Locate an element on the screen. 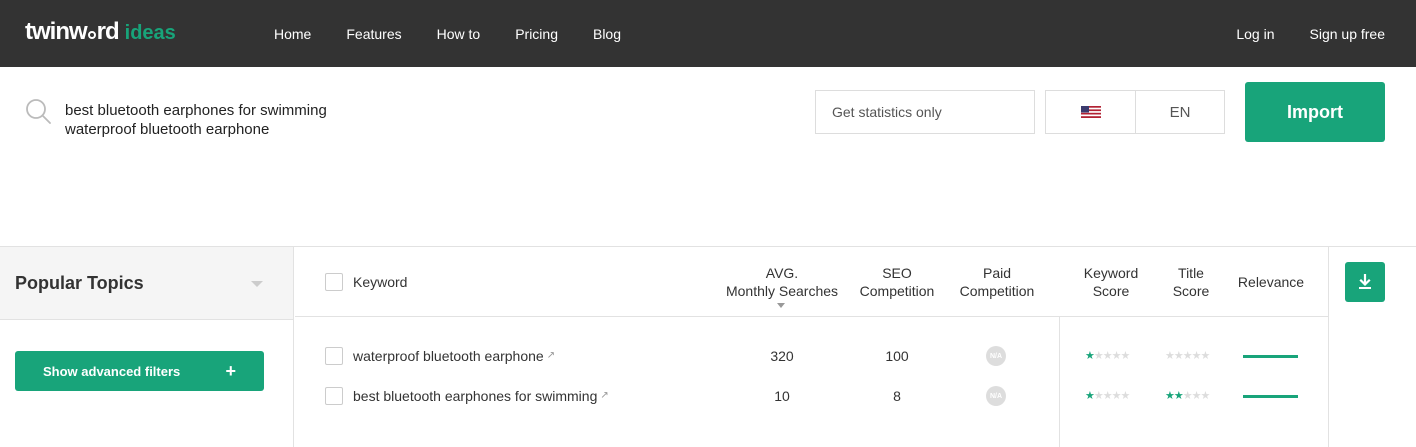 The height and width of the screenshot is (447, 1416). language-selector: EN is located at coordinates (1180, 112).